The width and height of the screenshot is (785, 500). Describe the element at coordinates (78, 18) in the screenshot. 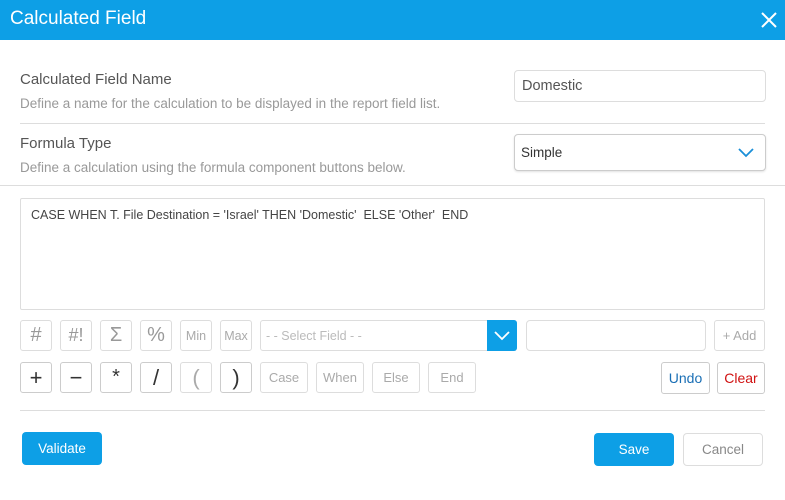

I see `dialog-title: Calculated Field` at that location.